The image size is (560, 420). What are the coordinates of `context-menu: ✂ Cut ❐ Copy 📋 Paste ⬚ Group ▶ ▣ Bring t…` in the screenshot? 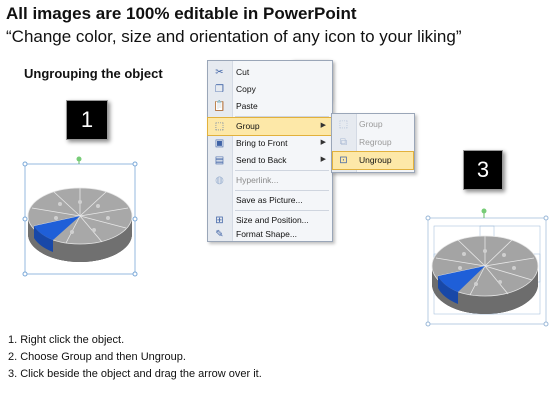 It's located at (270, 151).